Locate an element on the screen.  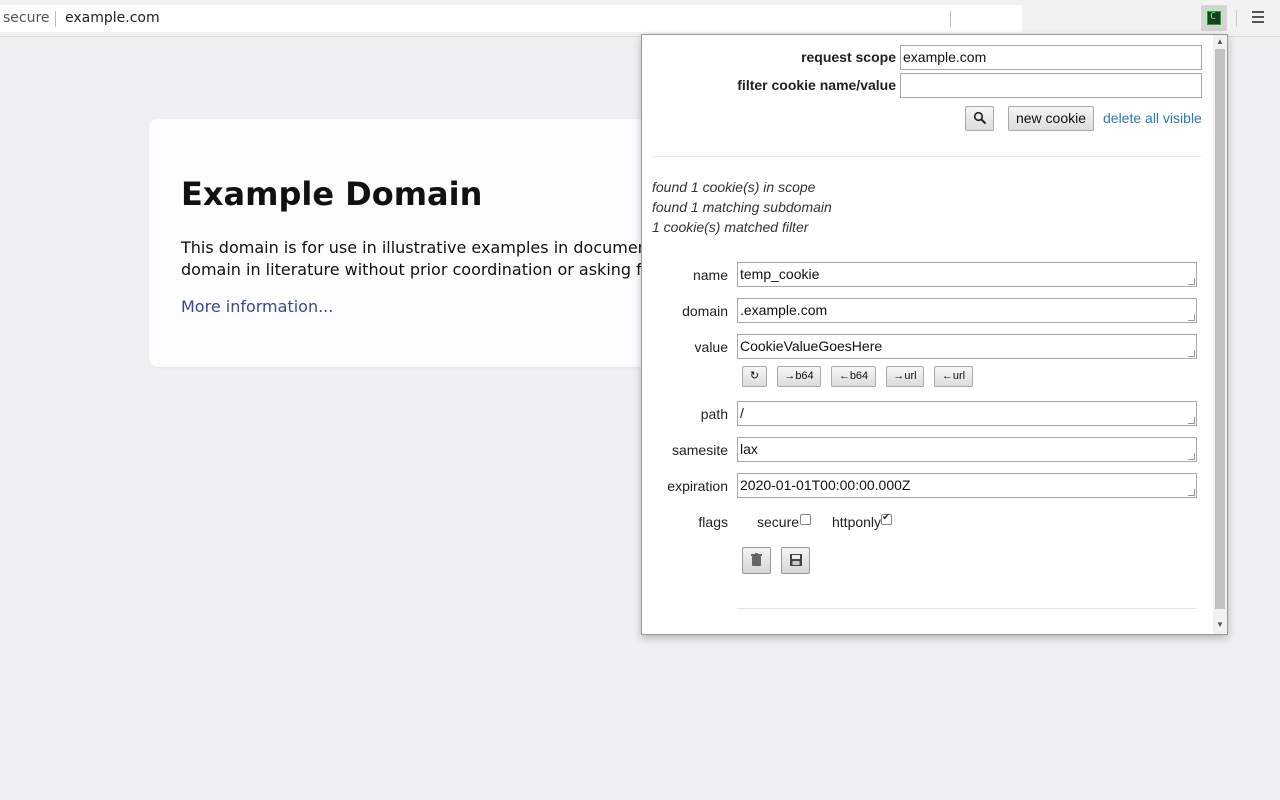
expiration-label: expiration is located at coordinates (685, 486).